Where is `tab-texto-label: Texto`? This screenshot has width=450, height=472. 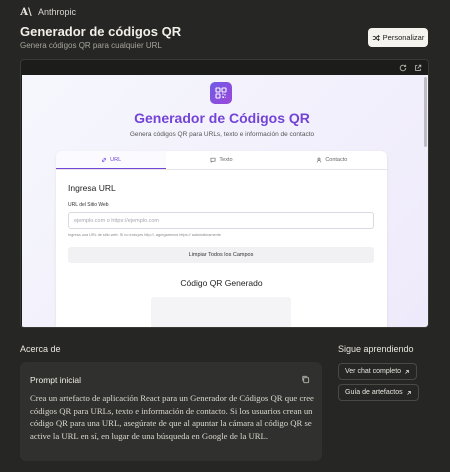
tab-texto-label: Texto is located at coordinates (226, 160).